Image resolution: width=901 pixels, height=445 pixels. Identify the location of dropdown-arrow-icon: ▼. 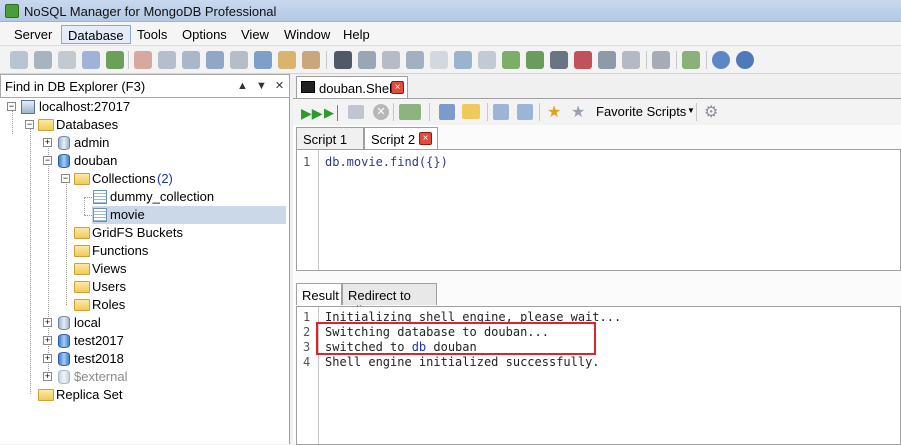
(691, 110).